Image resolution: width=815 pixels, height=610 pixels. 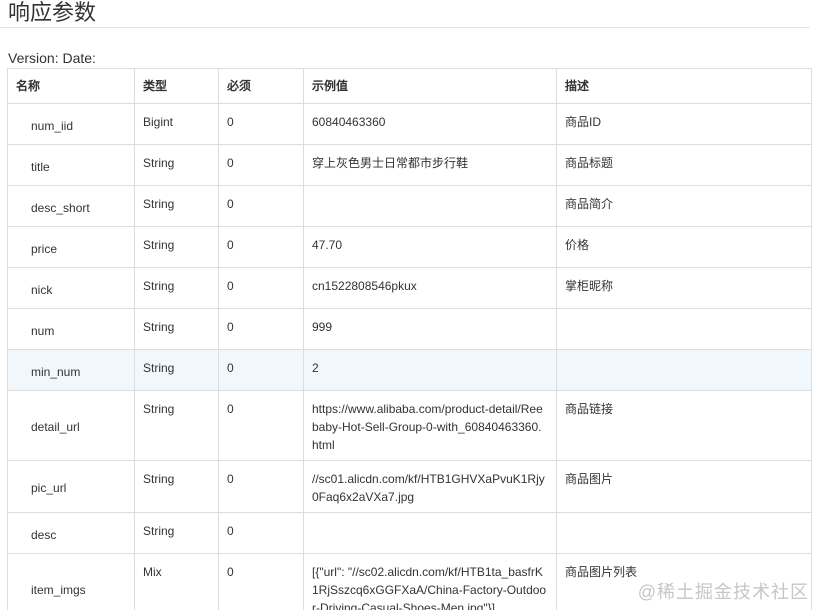 What do you see at coordinates (430, 329) in the screenshot?
I see `param-example: 999` at bounding box center [430, 329].